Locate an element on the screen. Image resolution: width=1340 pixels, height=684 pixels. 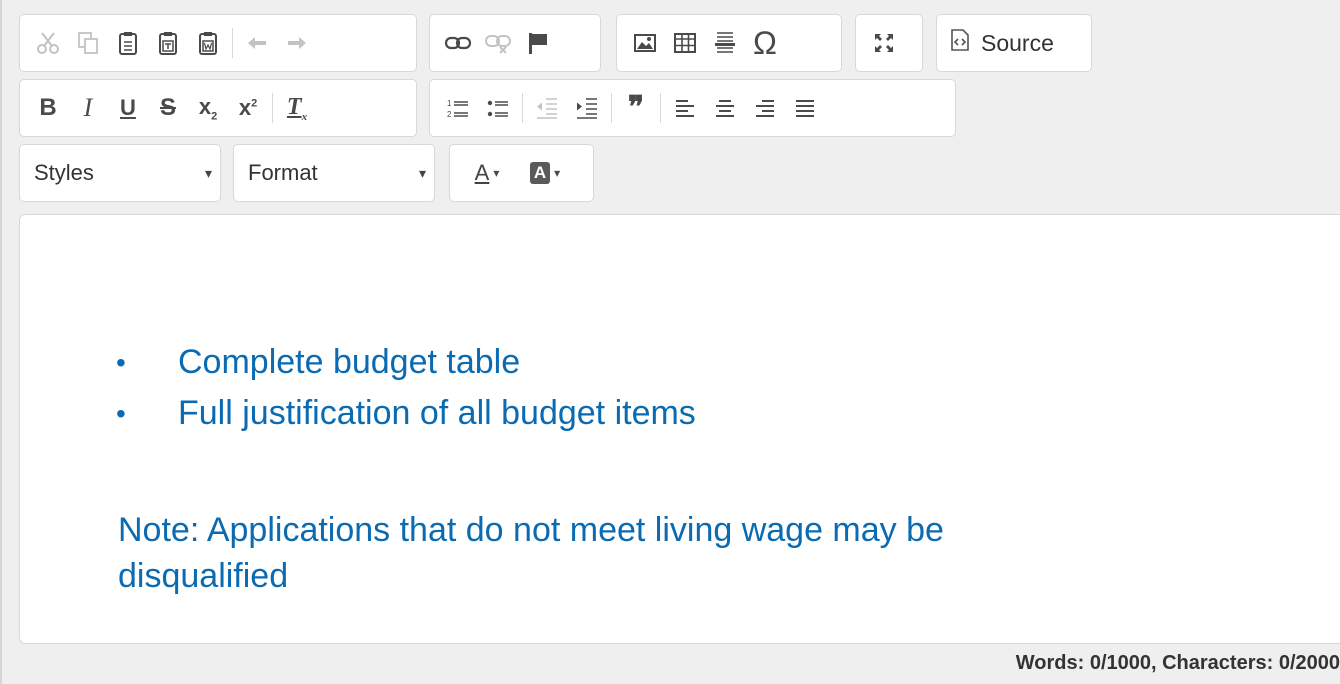
bold-icon: B is located at coordinates (48, 108).